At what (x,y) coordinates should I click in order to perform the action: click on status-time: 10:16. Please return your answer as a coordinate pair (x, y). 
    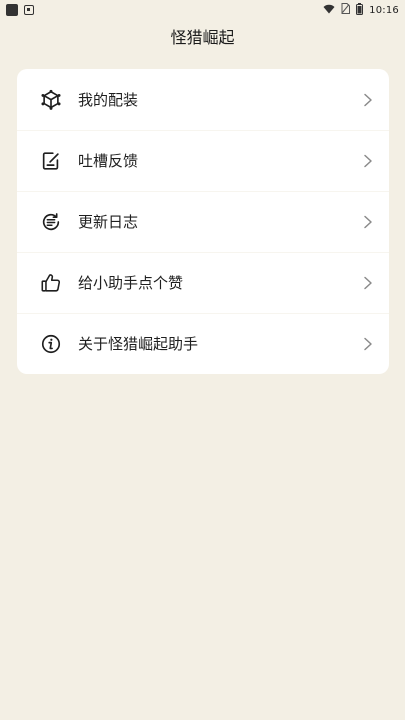
    Looking at the image, I should click on (384, 10).